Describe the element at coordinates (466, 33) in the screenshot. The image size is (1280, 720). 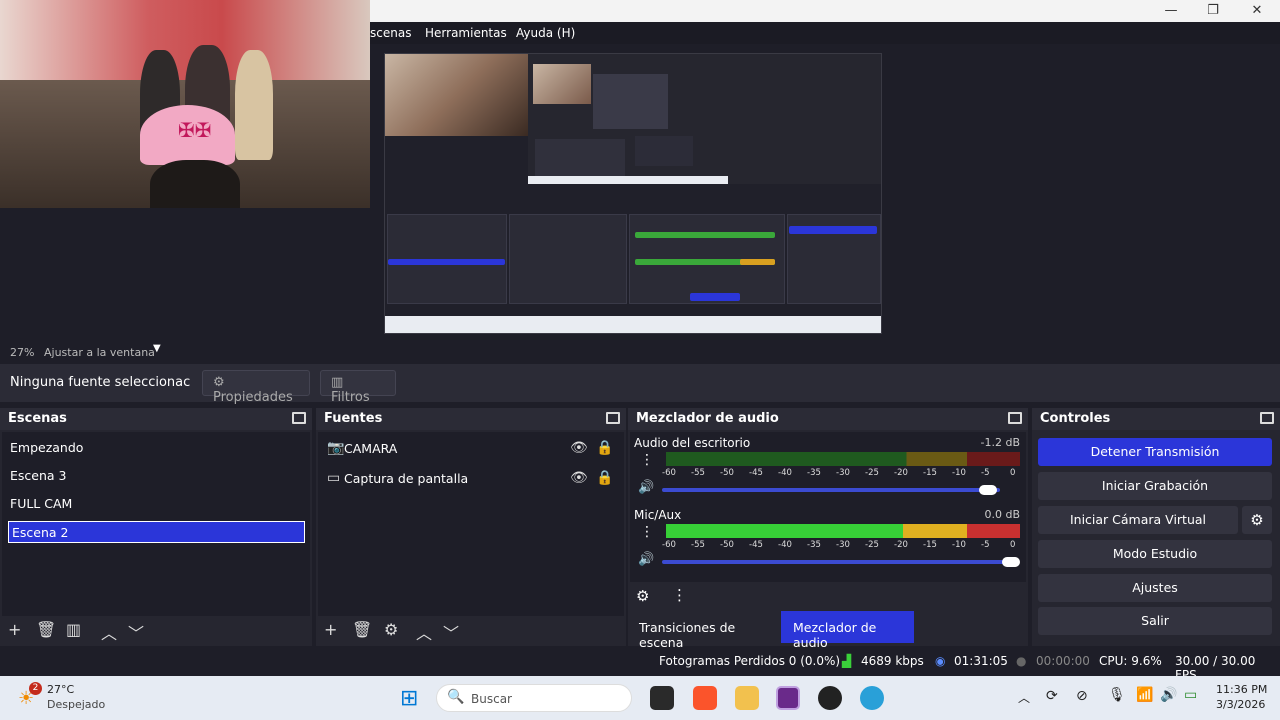
I see `menu-tools: Herramientas` at that location.